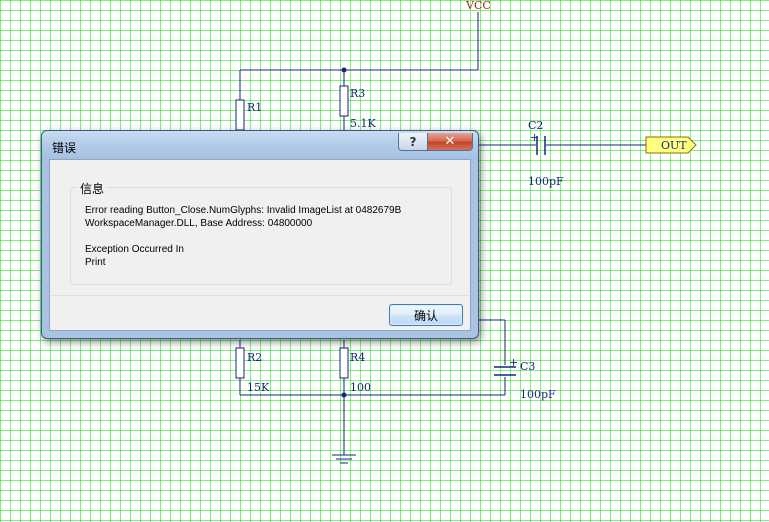  I want to click on resistor-r3, so click(344, 101).